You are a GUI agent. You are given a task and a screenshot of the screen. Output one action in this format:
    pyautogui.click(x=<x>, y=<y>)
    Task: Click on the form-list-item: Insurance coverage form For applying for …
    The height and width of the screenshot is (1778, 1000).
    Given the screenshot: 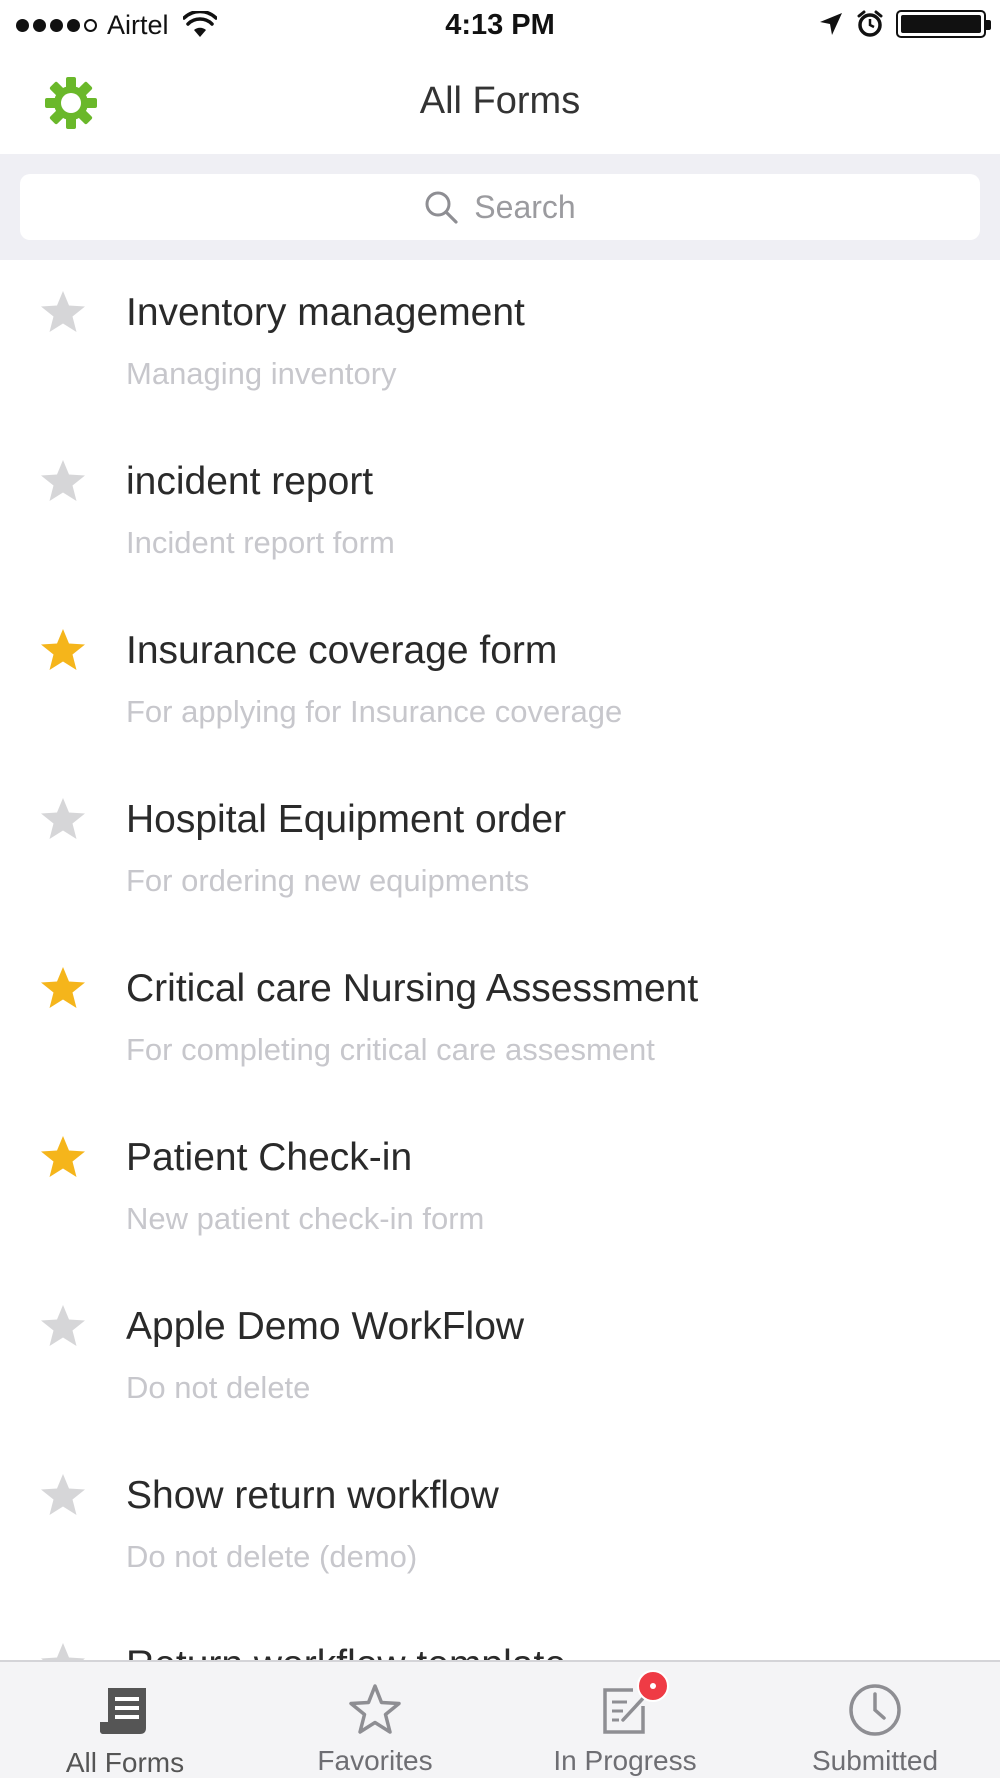 What is the action you would take?
    pyautogui.click(x=500, y=682)
    